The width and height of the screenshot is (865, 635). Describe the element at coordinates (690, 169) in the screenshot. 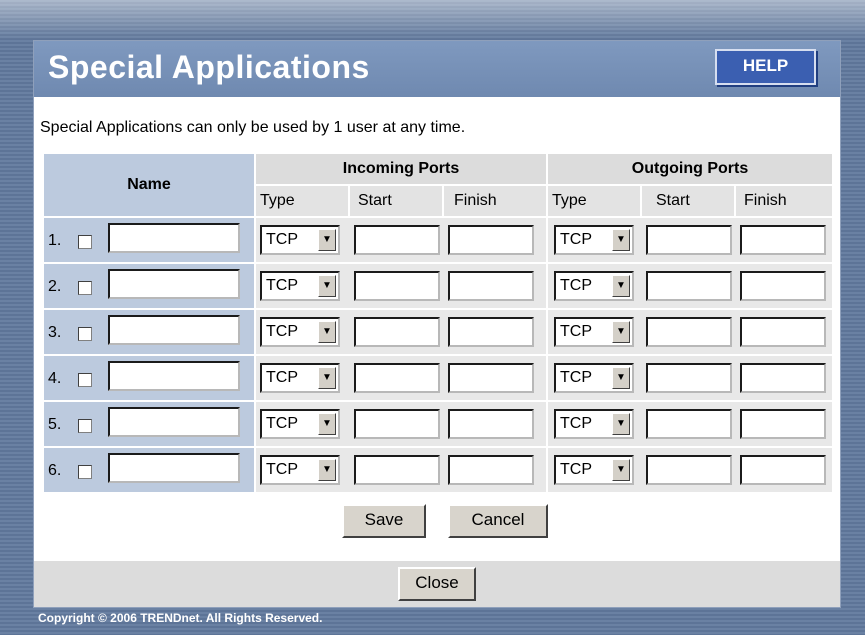

I see `outgoing-ports-header: Outgoing Ports` at that location.